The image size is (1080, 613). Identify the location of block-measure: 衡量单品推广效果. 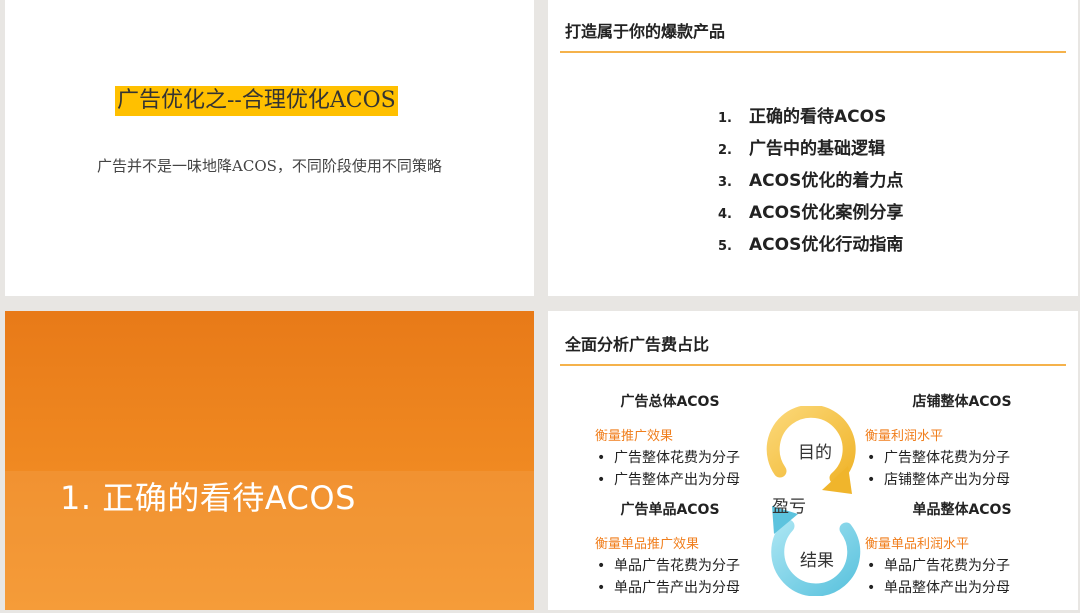
(647, 544).